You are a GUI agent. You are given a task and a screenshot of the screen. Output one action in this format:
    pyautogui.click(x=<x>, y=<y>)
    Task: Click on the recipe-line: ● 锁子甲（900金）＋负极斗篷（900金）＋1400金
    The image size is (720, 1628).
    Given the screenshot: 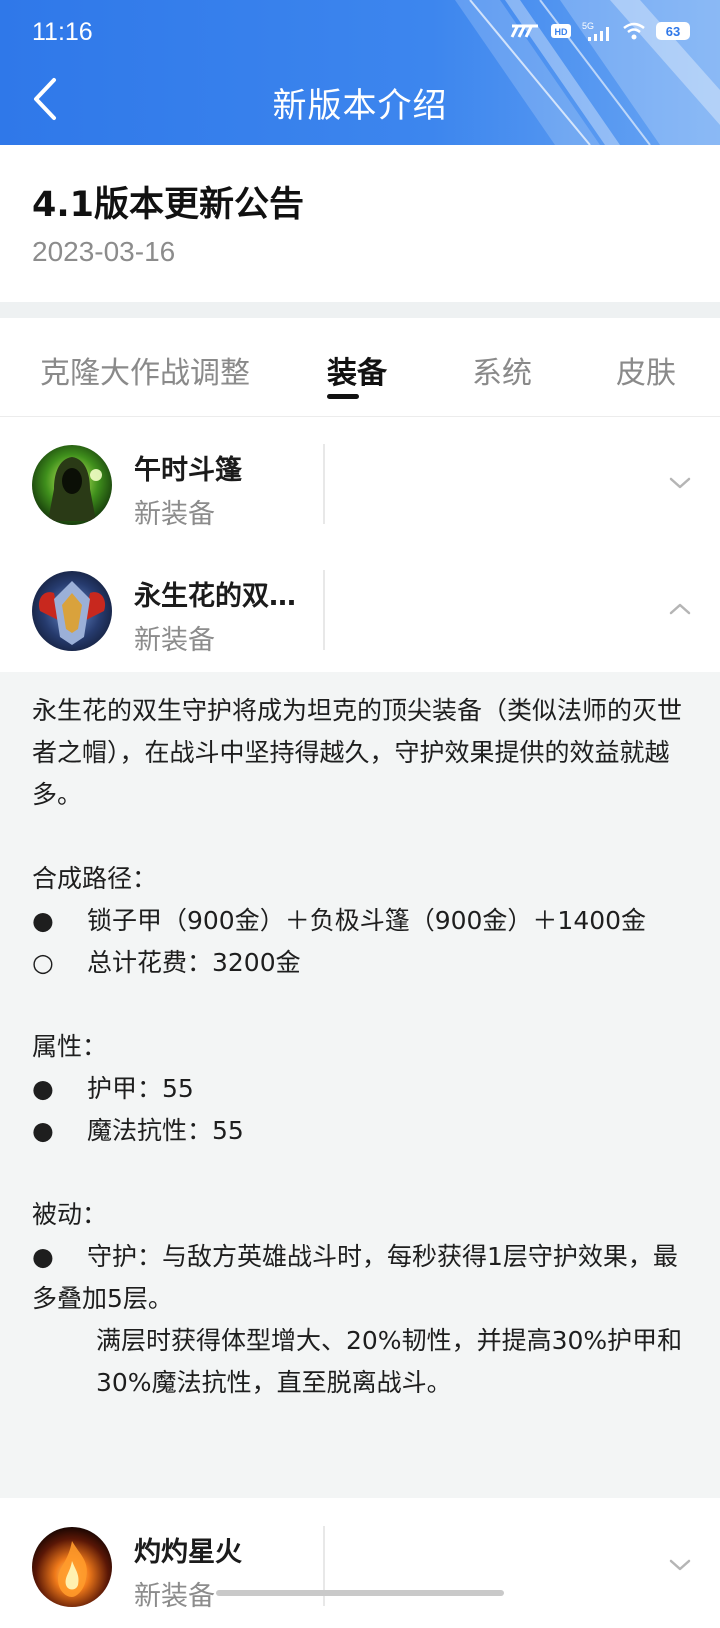 What is the action you would take?
    pyautogui.click(x=362, y=921)
    